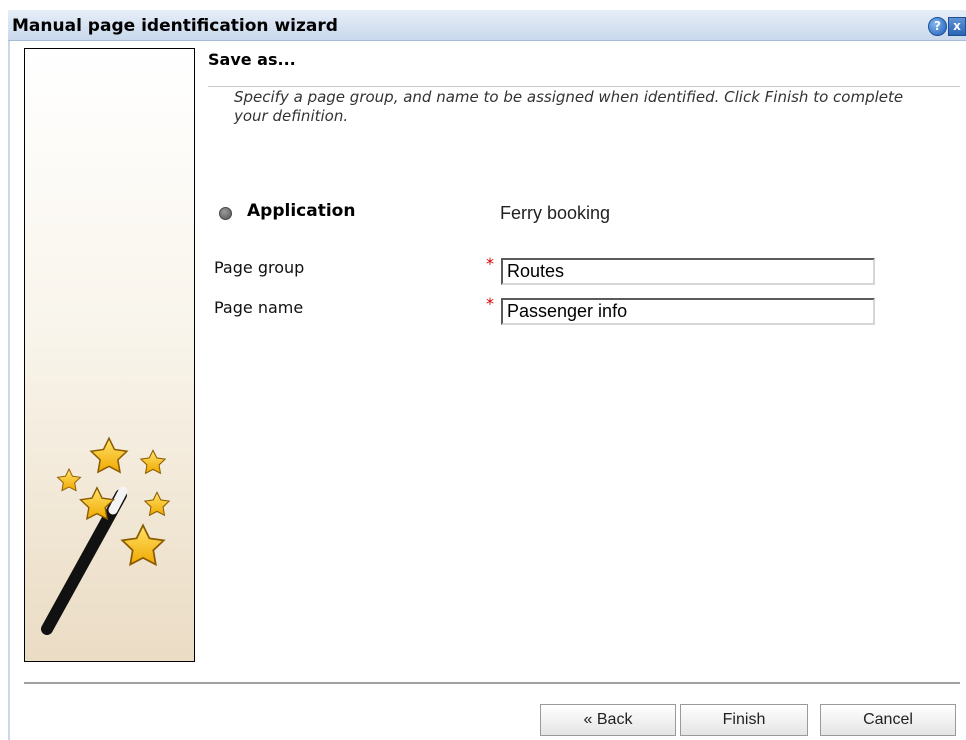  What do you see at coordinates (109, 355) in the screenshot?
I see `wizard-side-image` at bounding box center [109, 355].